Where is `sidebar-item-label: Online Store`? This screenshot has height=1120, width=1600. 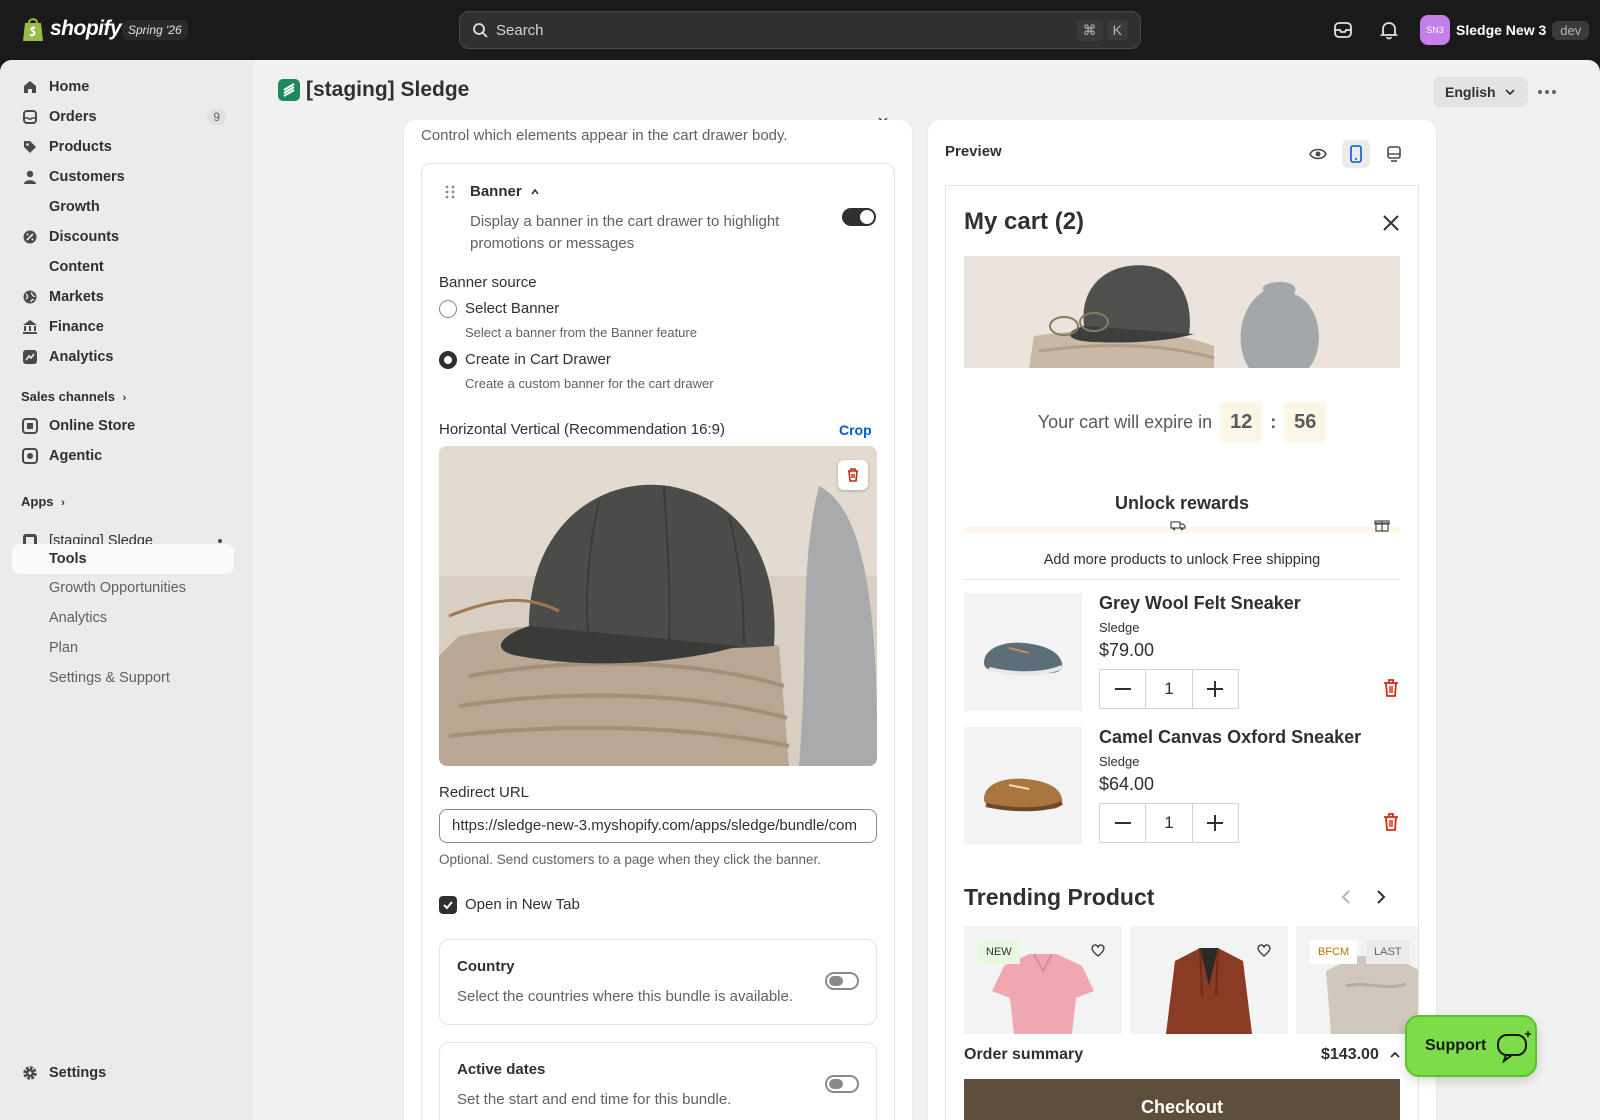
sidebar-item-label: Online Store is located at coordinates (92, 426).